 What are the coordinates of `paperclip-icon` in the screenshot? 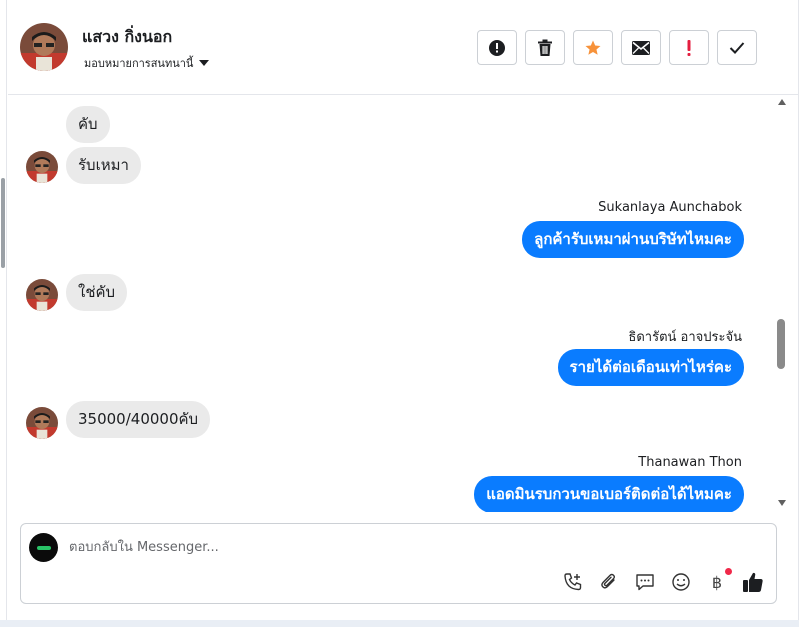 It's located at (608, 581).